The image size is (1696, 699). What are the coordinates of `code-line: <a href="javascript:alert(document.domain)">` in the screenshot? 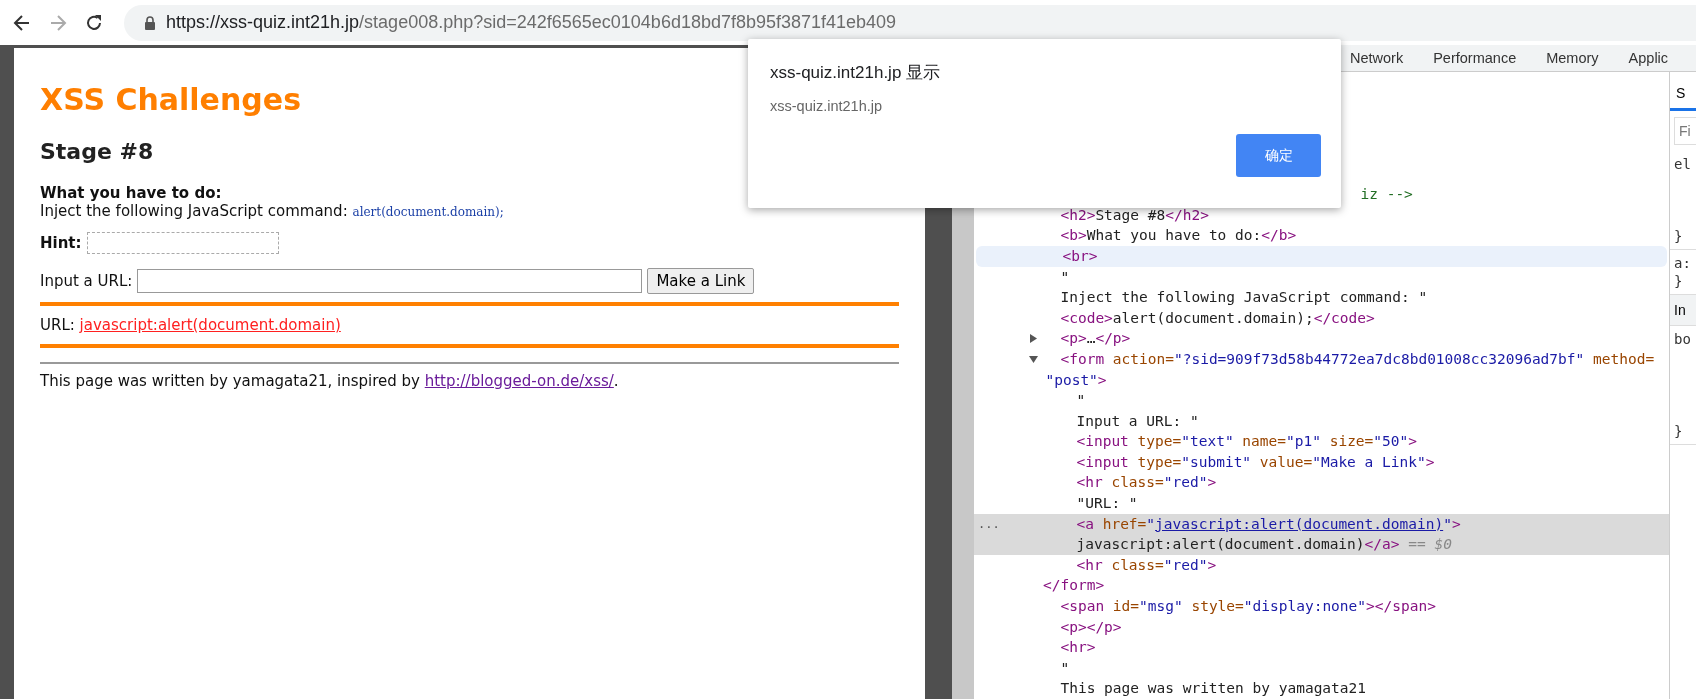 It's located at (1268, 523).